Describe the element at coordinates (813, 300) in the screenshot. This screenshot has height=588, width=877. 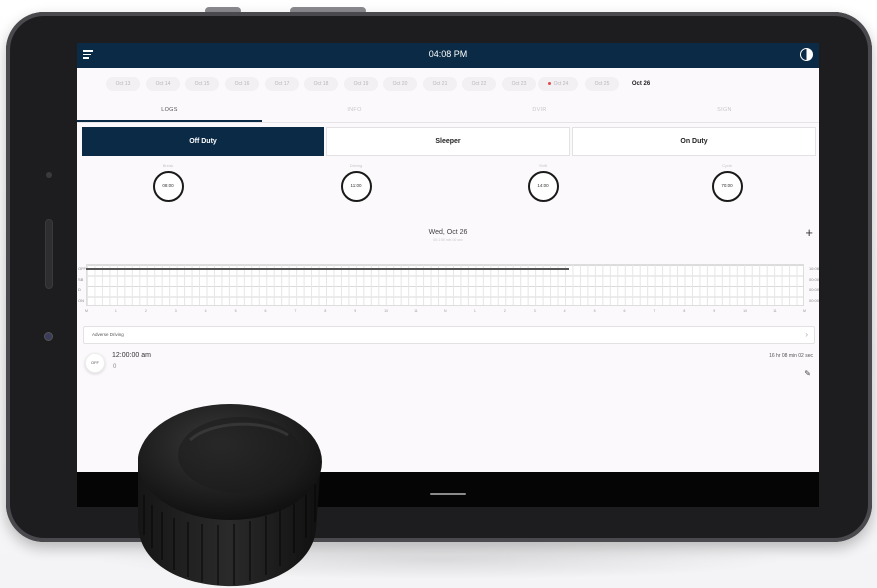
I see `row-total-on: 00:00` at that location.